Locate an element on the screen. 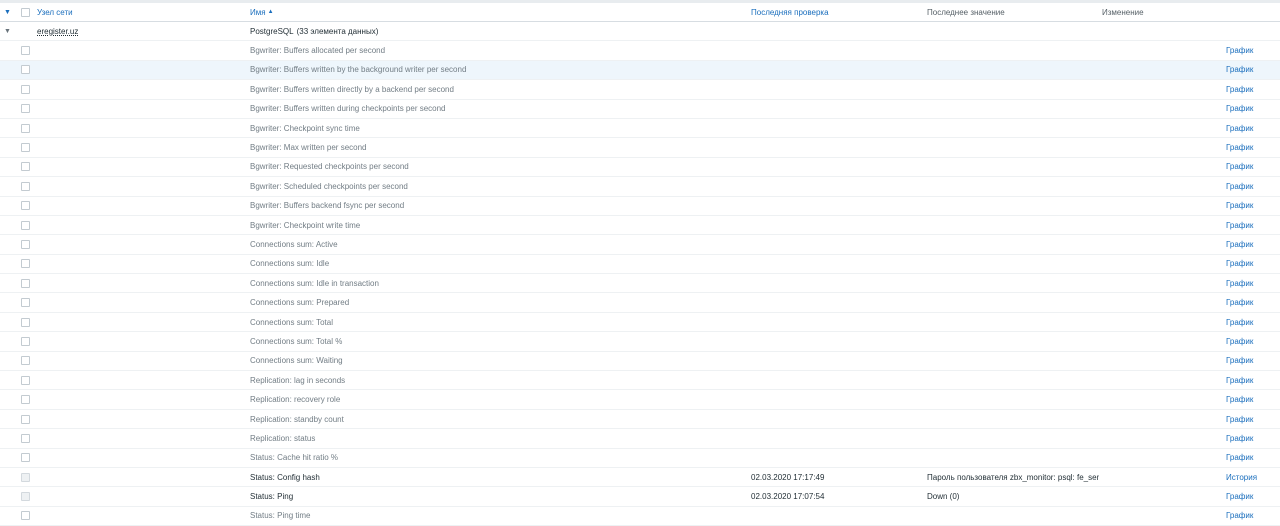 This screenshot has height=526, width=1280. name-column-header: Имя ▲ is located at coordinates (495, 12).